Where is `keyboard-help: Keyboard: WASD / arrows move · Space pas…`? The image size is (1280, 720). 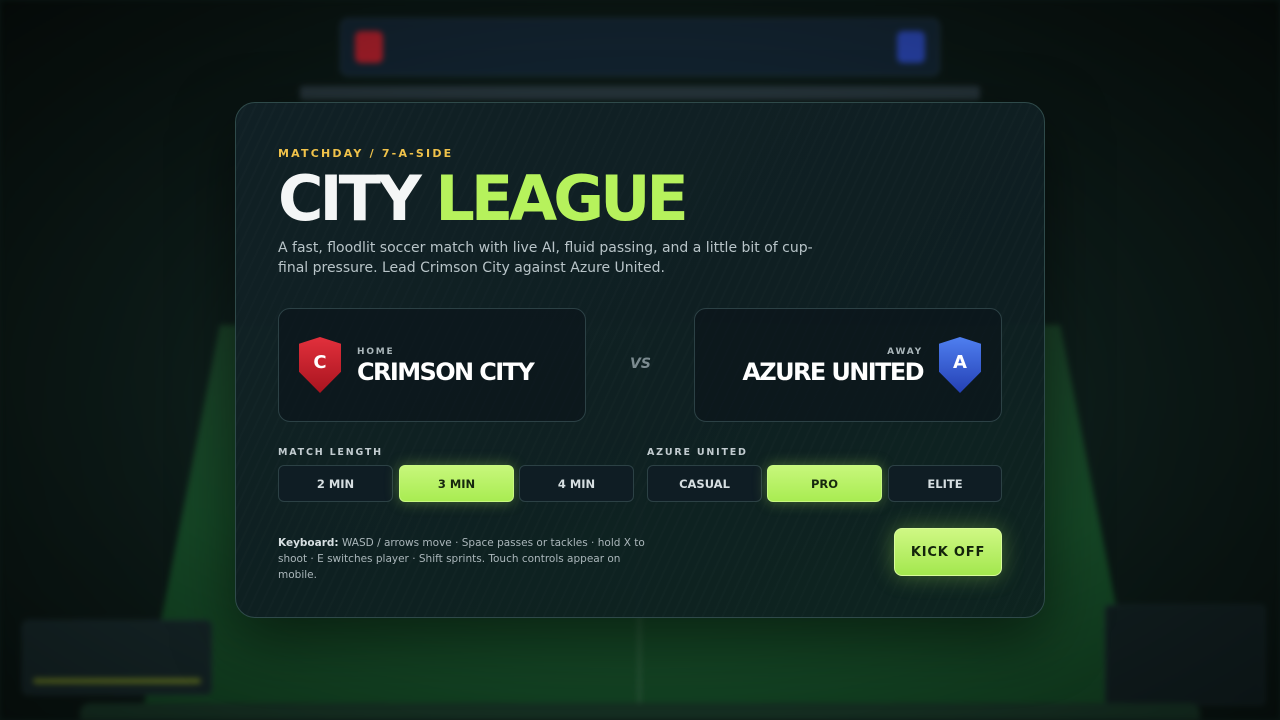 keyboard-help: Keyboard: WASD / arrows move · Space pas… is located at coordinates (468, 559).